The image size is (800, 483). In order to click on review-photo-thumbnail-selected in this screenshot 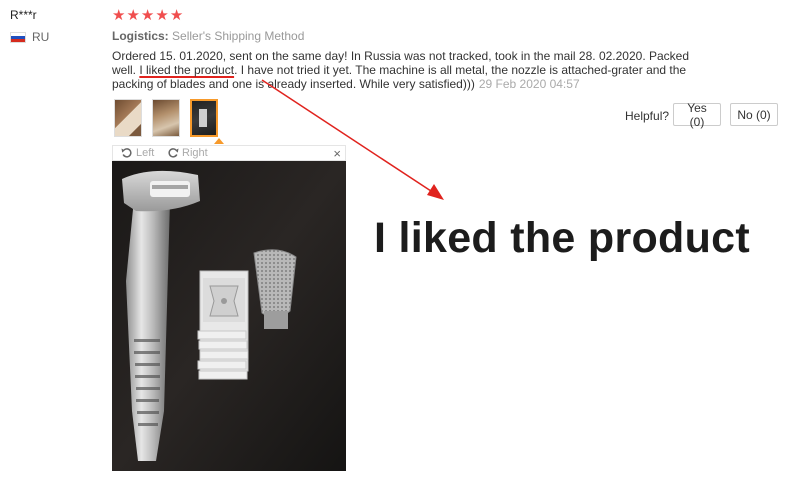, I will do `click(204, 118)`.